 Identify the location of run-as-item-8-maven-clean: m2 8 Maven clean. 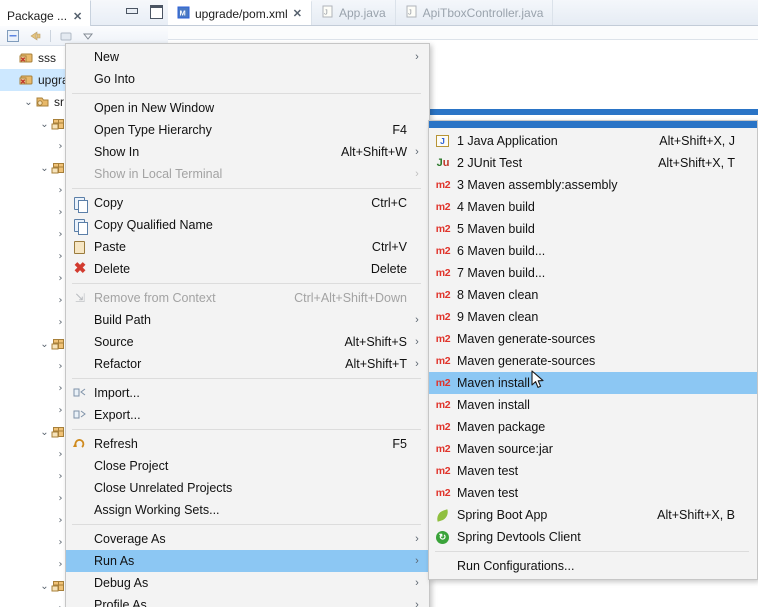
(593, 295).